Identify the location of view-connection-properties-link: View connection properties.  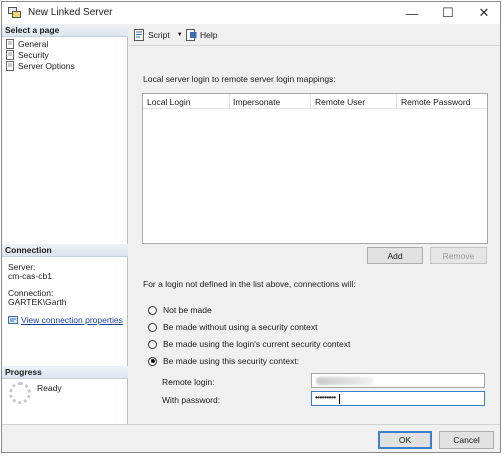
(72, 320).